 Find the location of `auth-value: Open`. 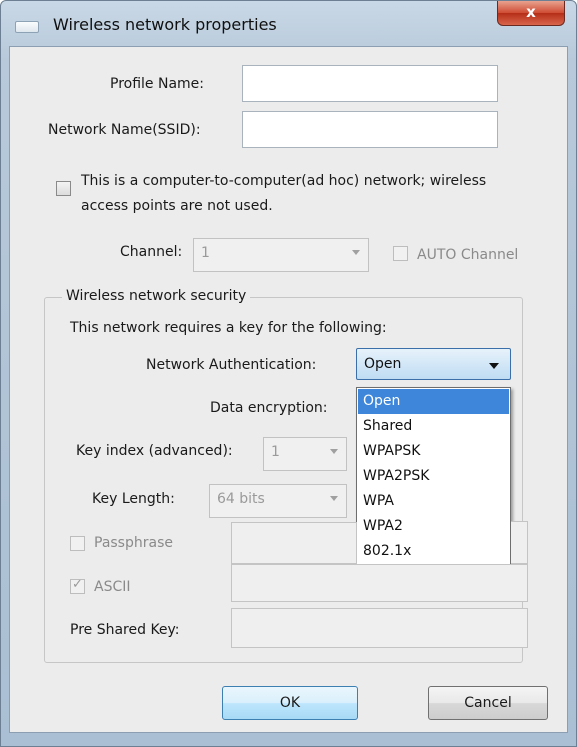

auth-value: Open is located at coordinates (383, 364).